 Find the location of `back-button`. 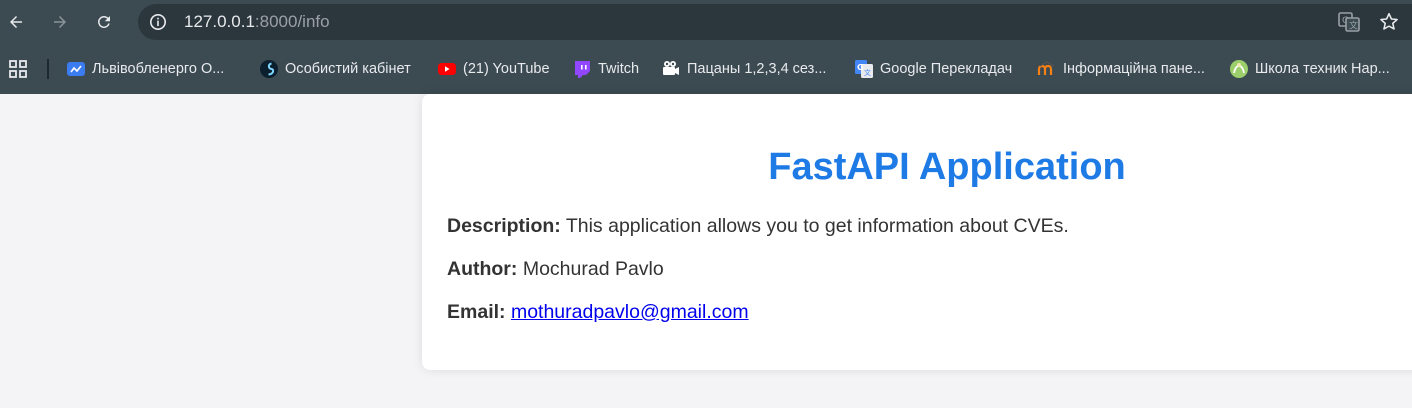

back-button is located at coordinates (16, 22).